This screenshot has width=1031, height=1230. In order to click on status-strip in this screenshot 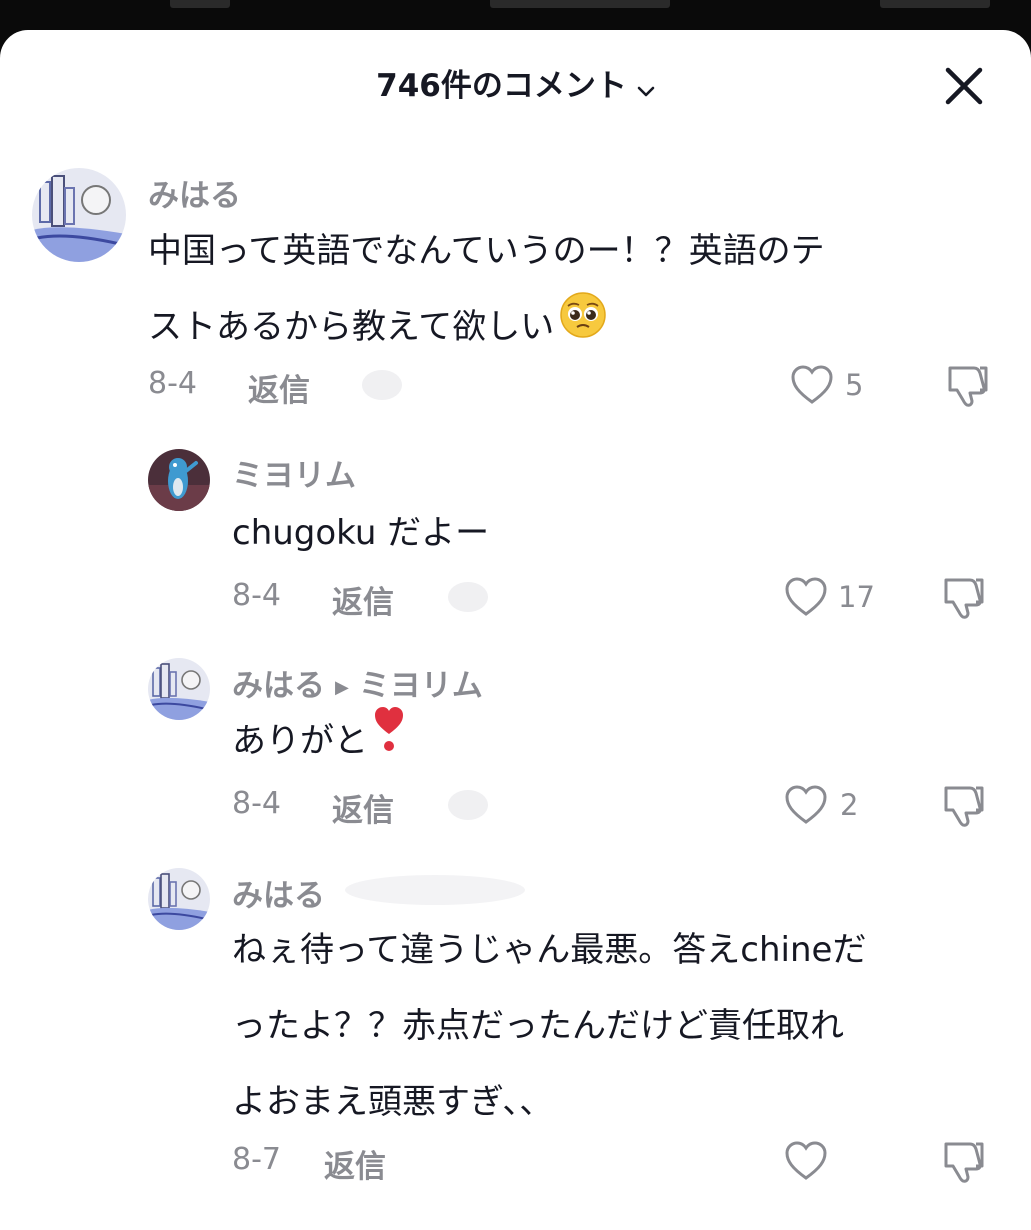, I will do `click(515, 15)`.